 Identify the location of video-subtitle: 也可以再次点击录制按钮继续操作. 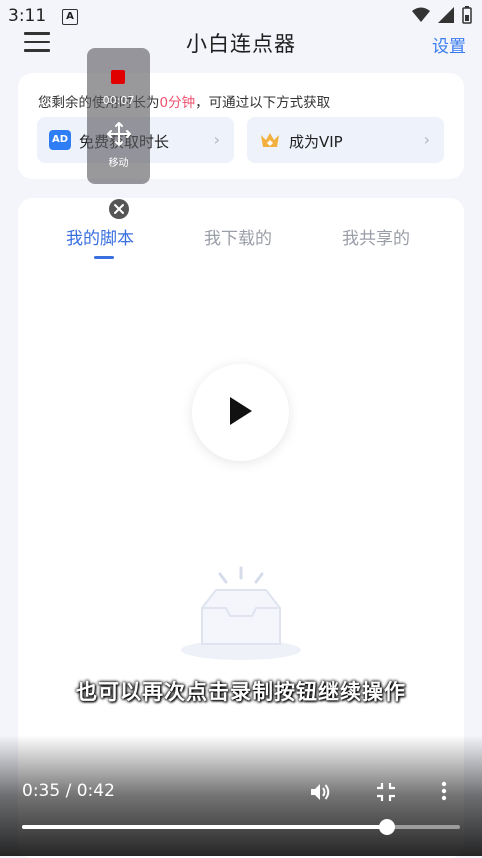
(241, 692).